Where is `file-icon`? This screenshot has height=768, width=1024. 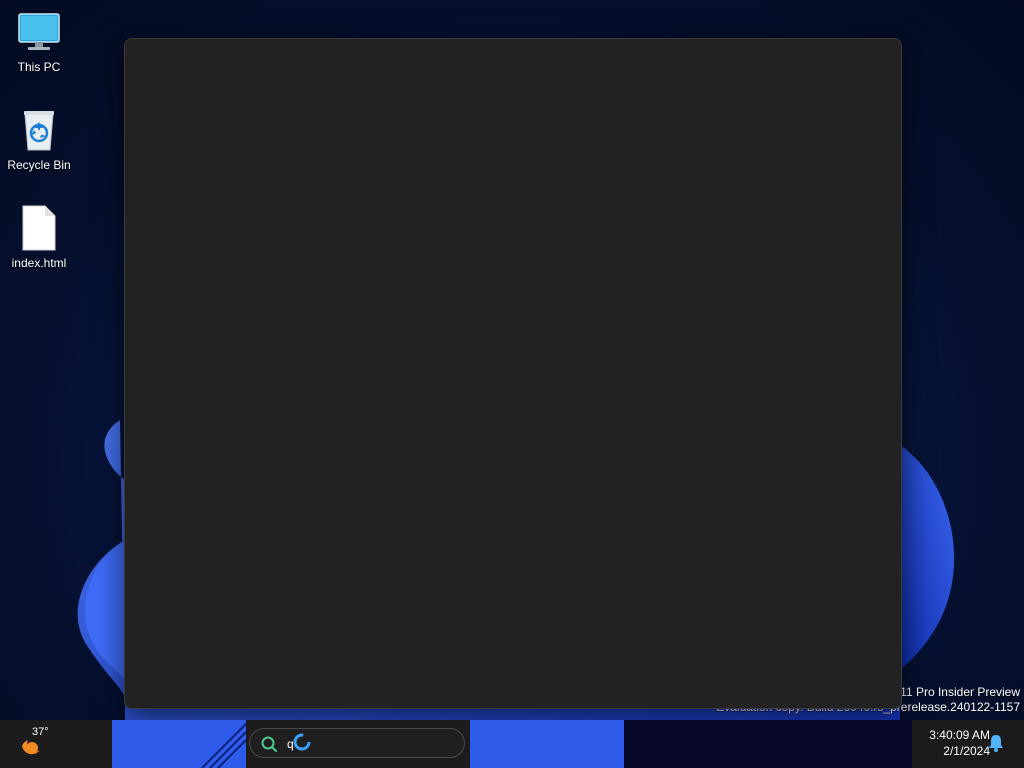 file-icon is located at coordinates (39, 228).